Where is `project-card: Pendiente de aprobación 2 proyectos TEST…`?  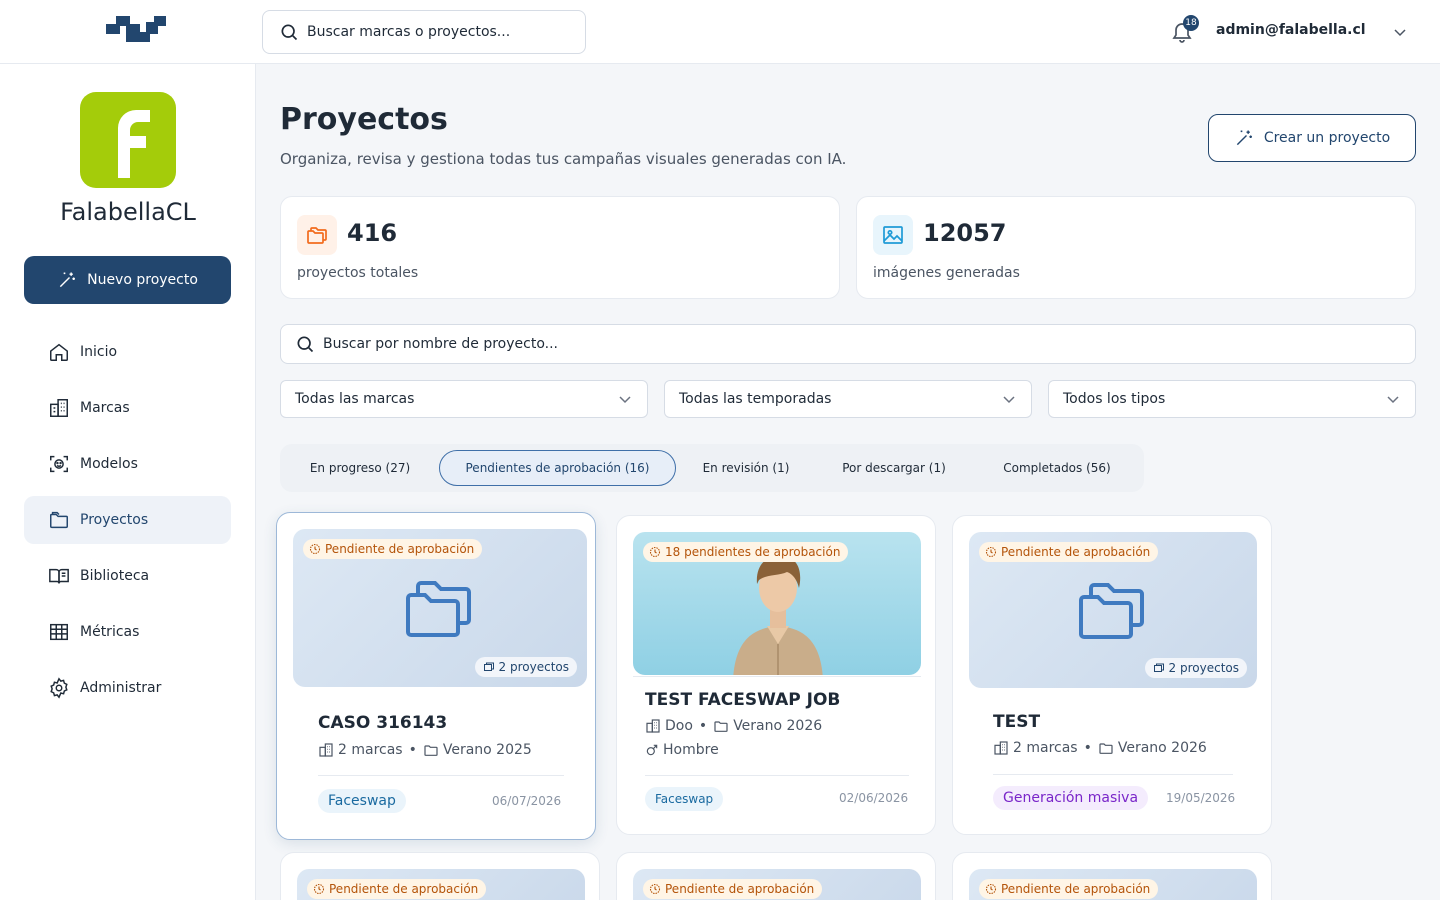 project-card: Pendiente de aprobación 2 proyectos TEST… is located at coordinates (1112, 675).